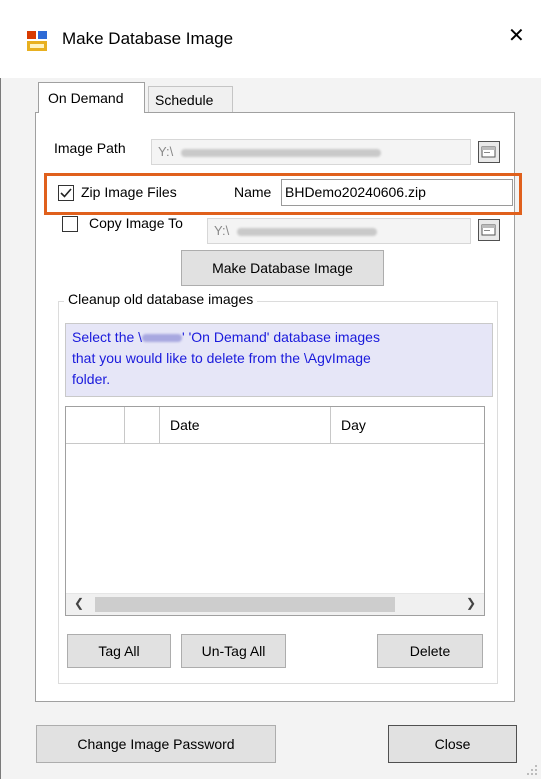 The height and width of the screenshot is (779, 541). I want to click on copy-image-to-label: Copy Image To, so click(136, 223).